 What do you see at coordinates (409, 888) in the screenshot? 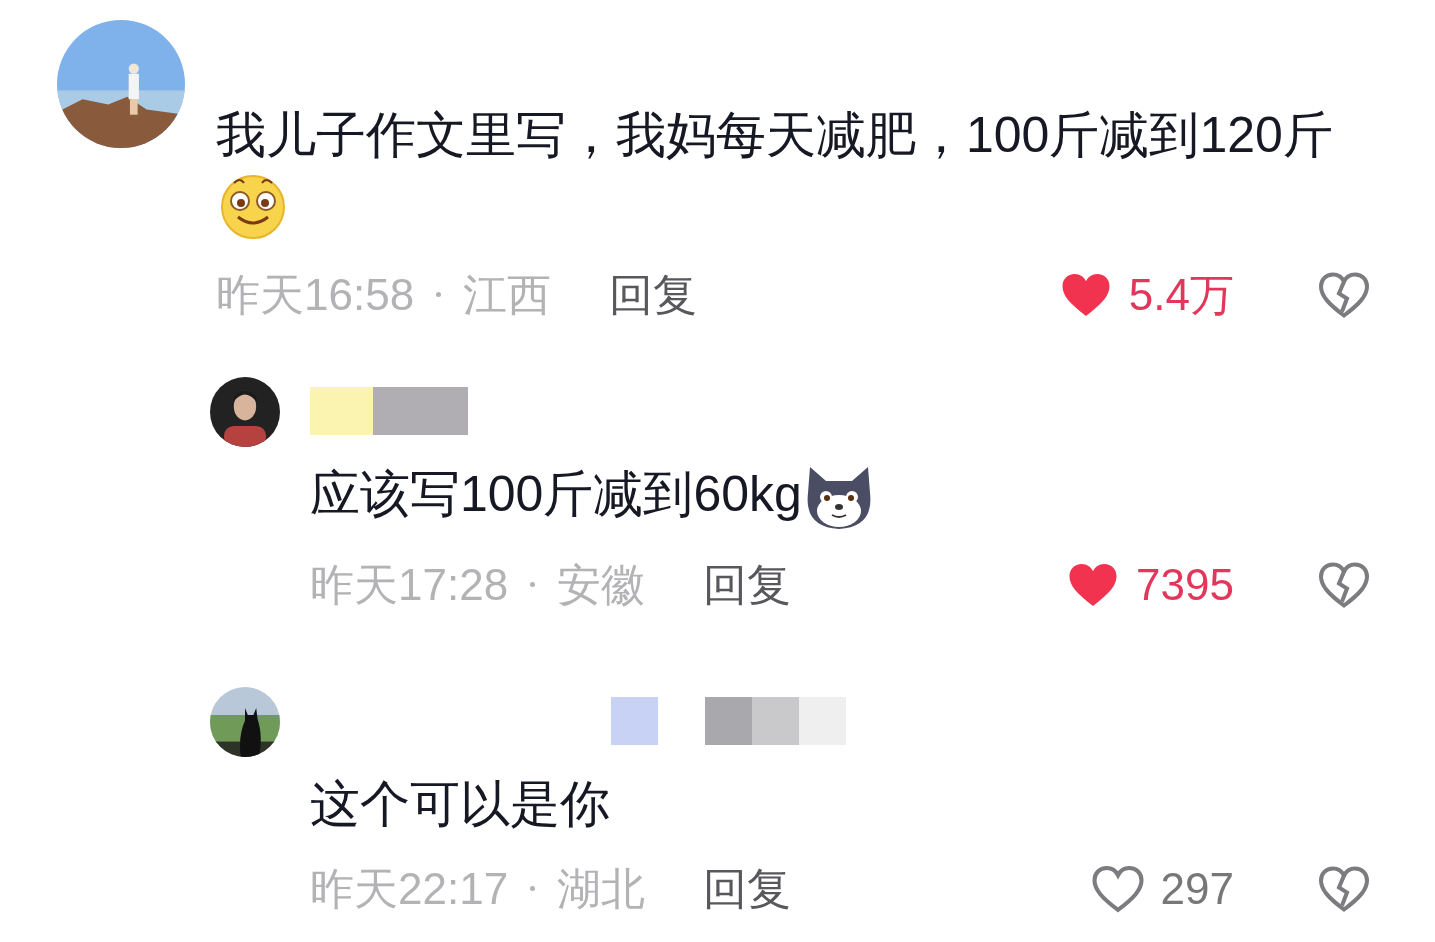
I see `timestamp: 昨天22:17` at bounding box center [409, 888].